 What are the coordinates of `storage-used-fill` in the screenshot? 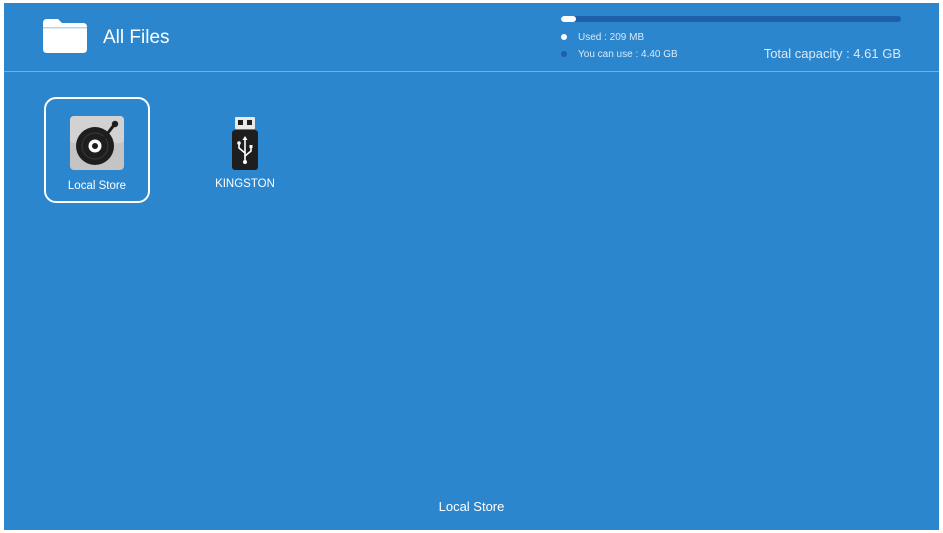 It's located at (569, 19).